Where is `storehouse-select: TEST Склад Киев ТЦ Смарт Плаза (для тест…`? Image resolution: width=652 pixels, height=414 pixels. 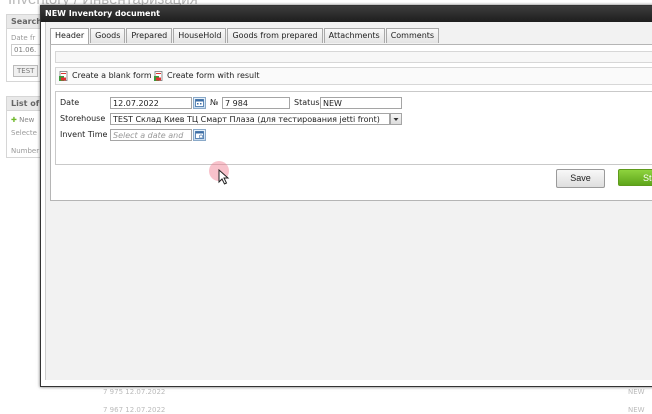
storehouse-select: TEST Склад Киев ТЦ Смарт Плаза (для тест… is located at coordinates (250, 119).